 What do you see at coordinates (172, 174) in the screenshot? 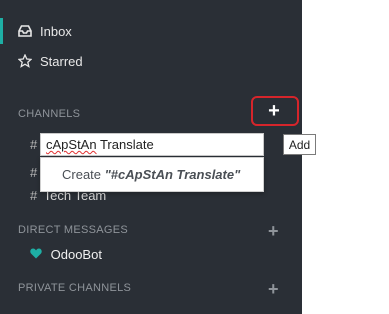
I see `suggestion-channel-name: "#cApStAn Translate"` at bounding box center [172, 174].